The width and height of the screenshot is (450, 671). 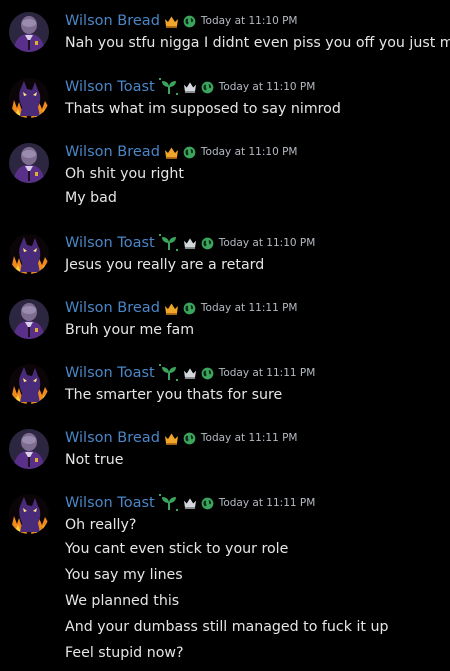 What do you see at coordinates (124, 575) in the screenshot?
I see `message-text: You say my lines` at bounding box center [124, 575].